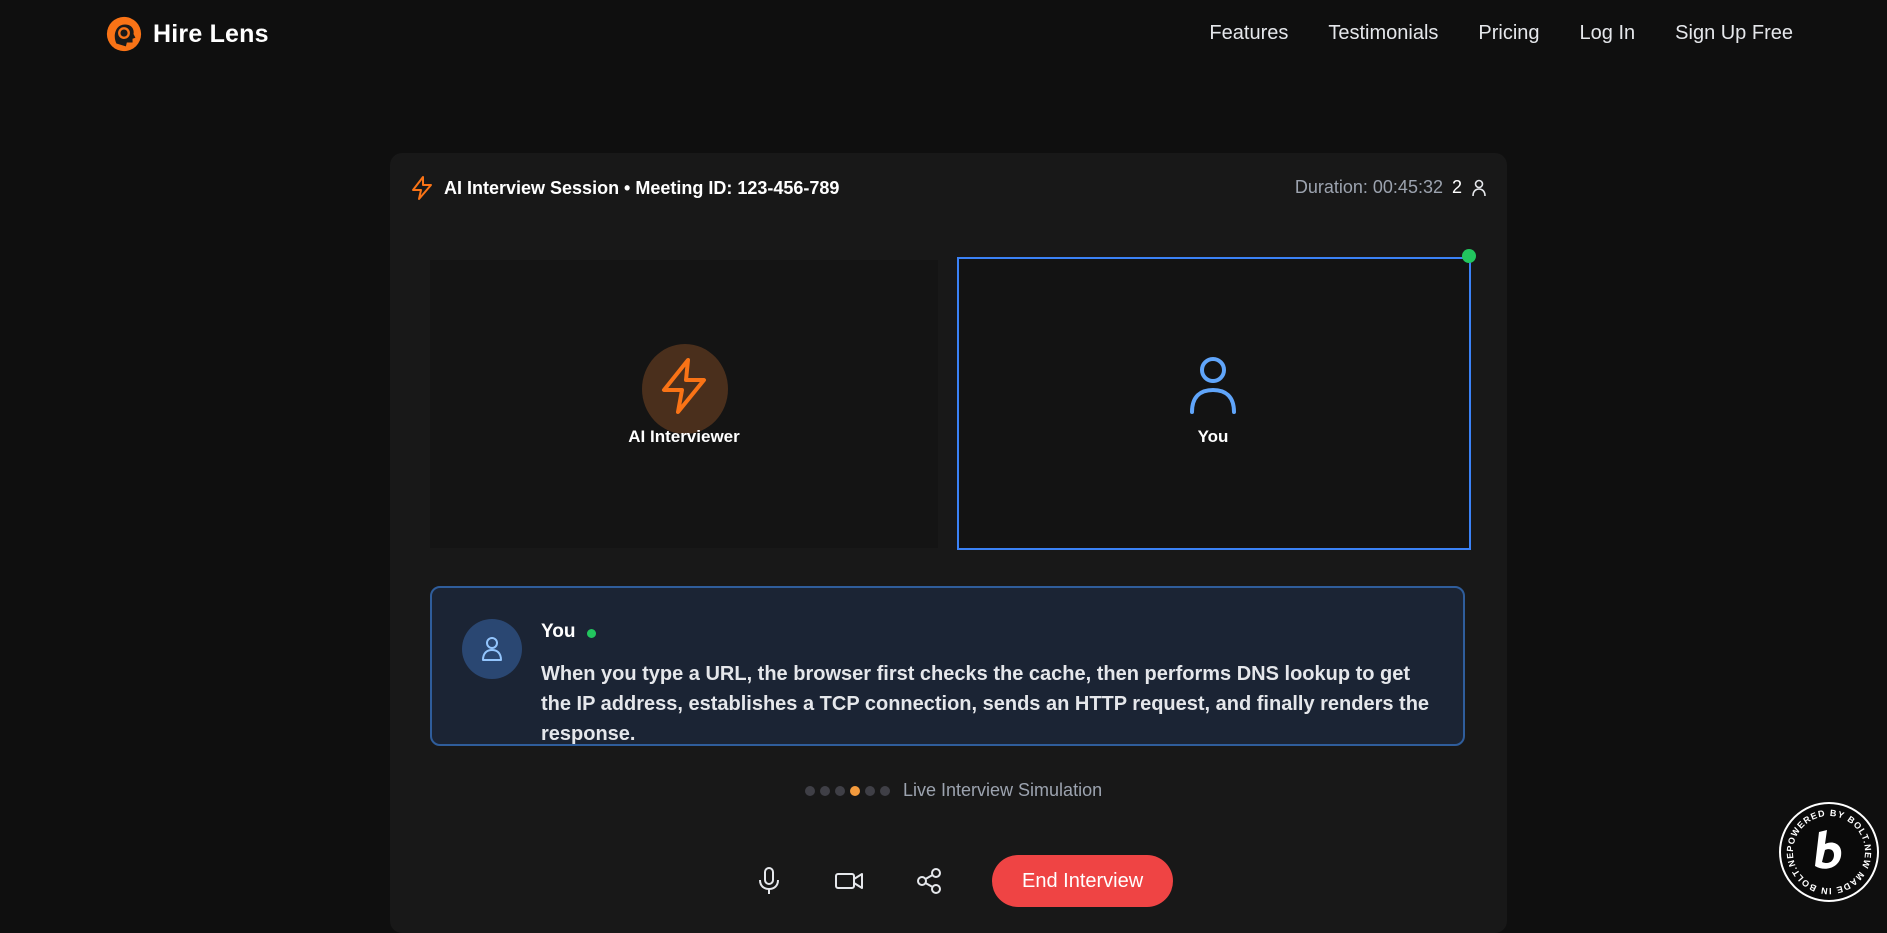  I want to click on microphone-icon, so click(769, 880).